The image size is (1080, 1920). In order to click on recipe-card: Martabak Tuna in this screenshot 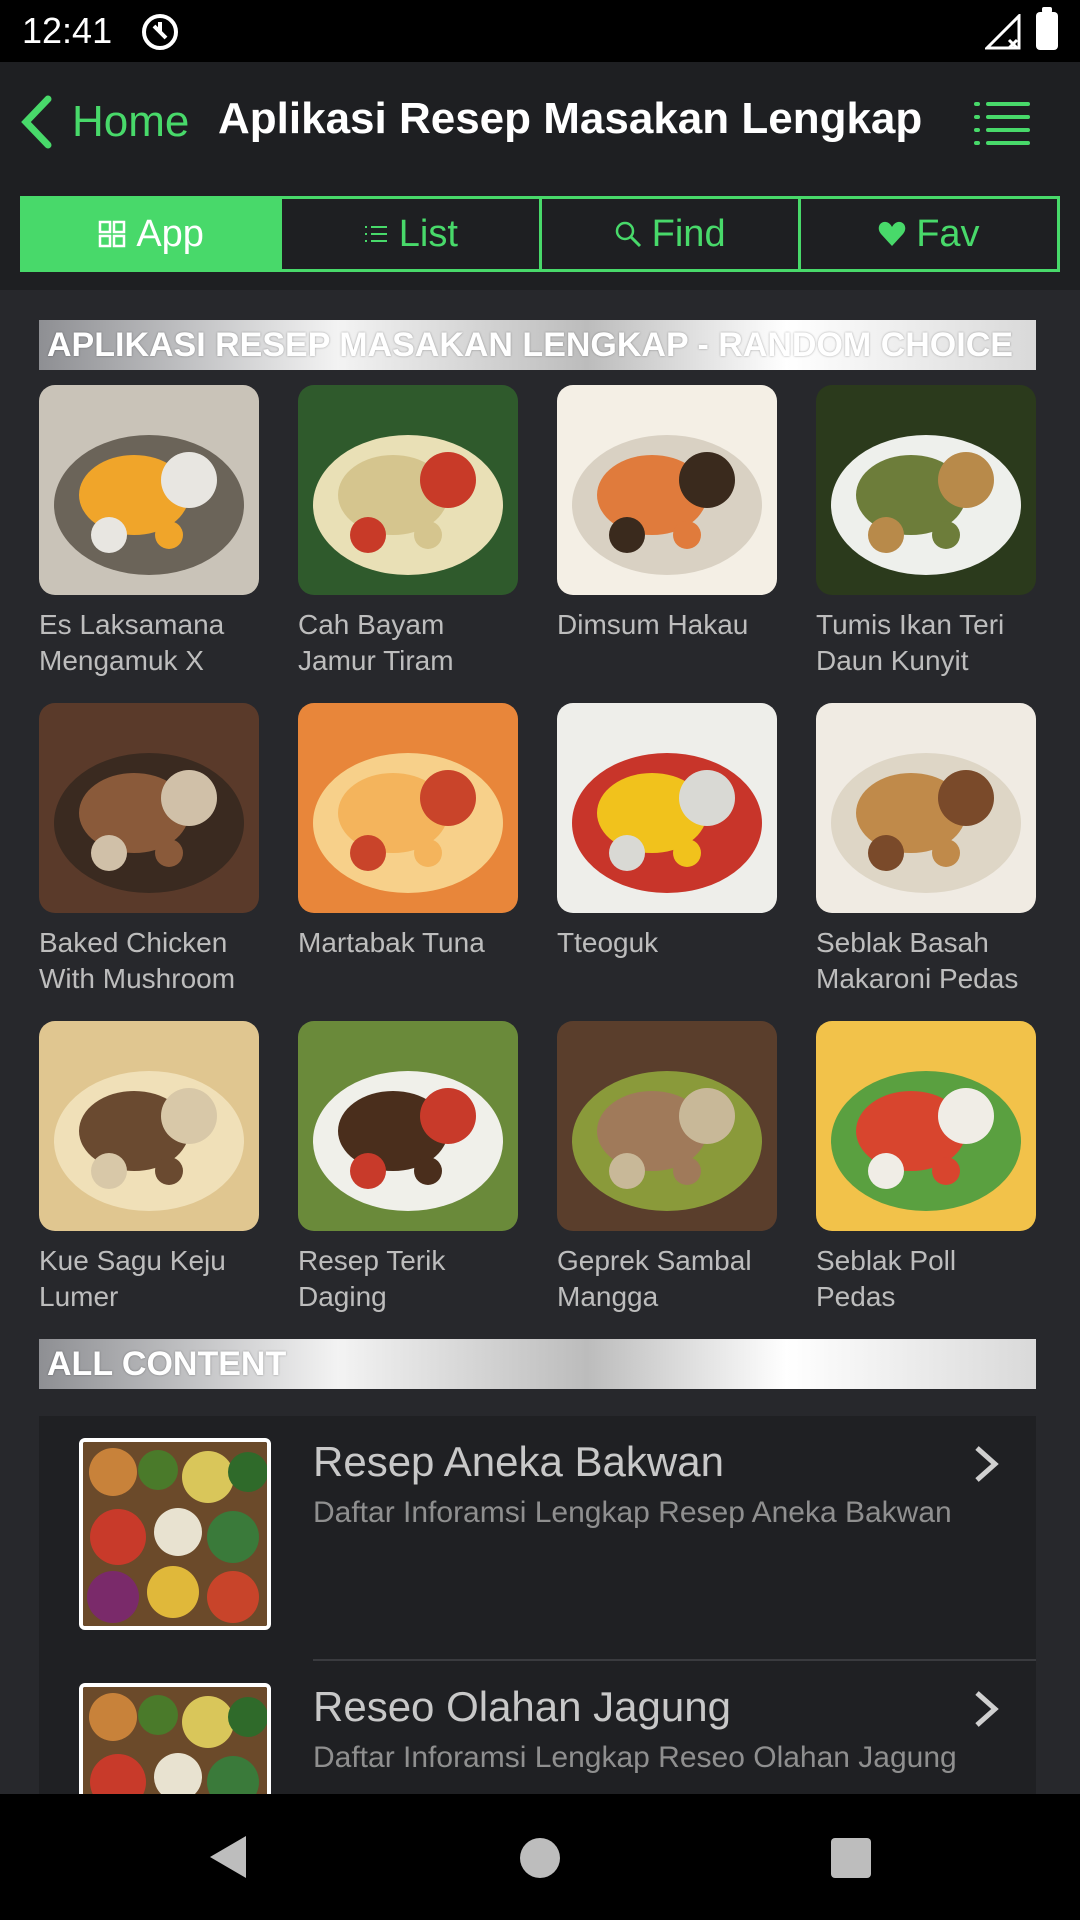, I will do `click(408, 832)`.